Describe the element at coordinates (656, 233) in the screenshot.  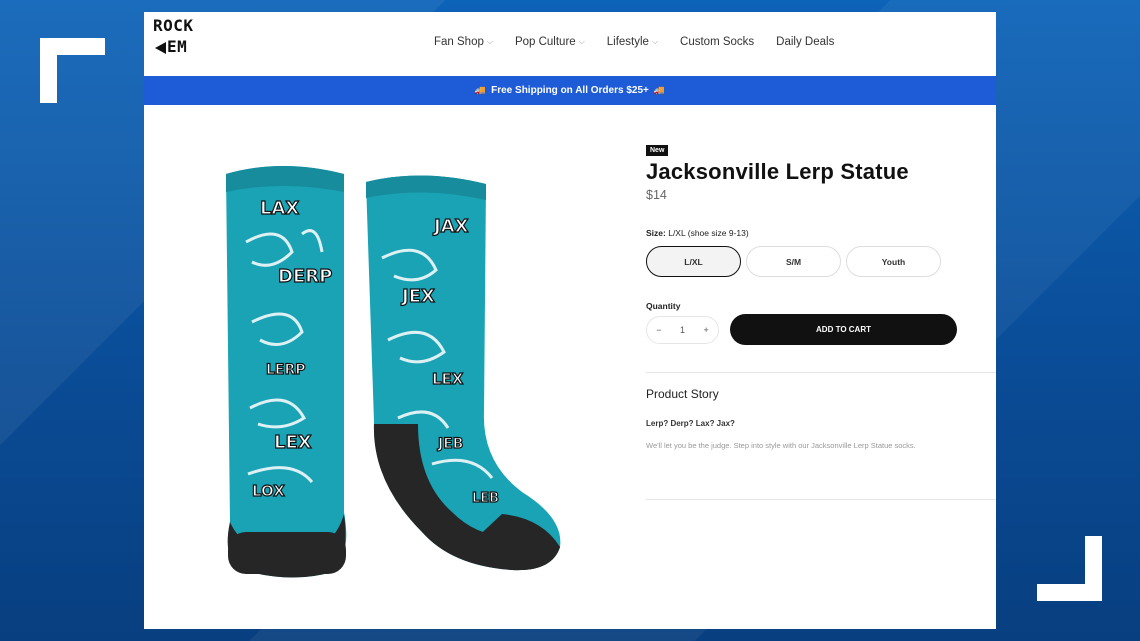
I see `size-label-key: Size:` at that location.